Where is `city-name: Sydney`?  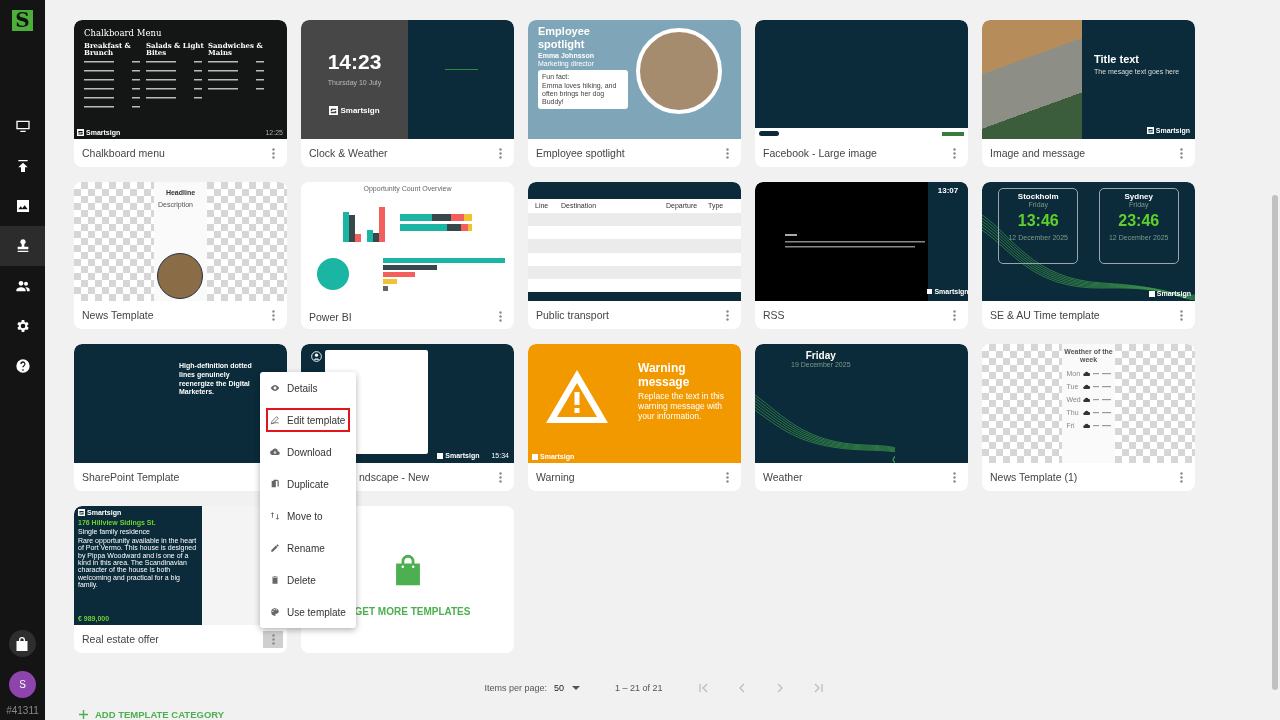 city-name: Sydney is located at coordinates (1138, 196).